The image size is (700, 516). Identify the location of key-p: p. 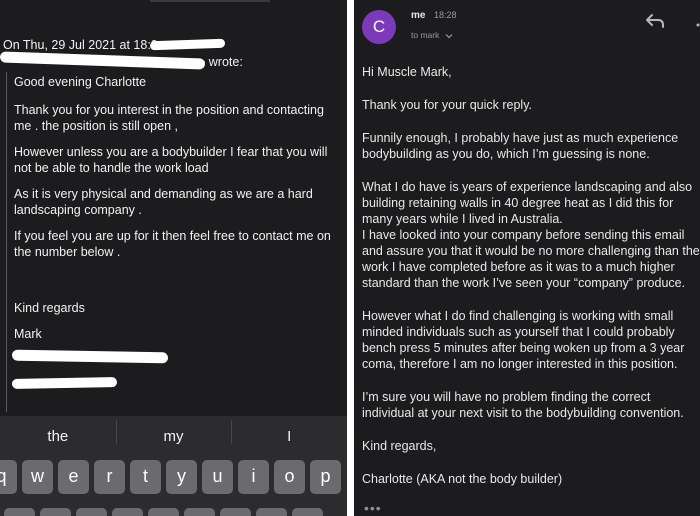
(325, 477).